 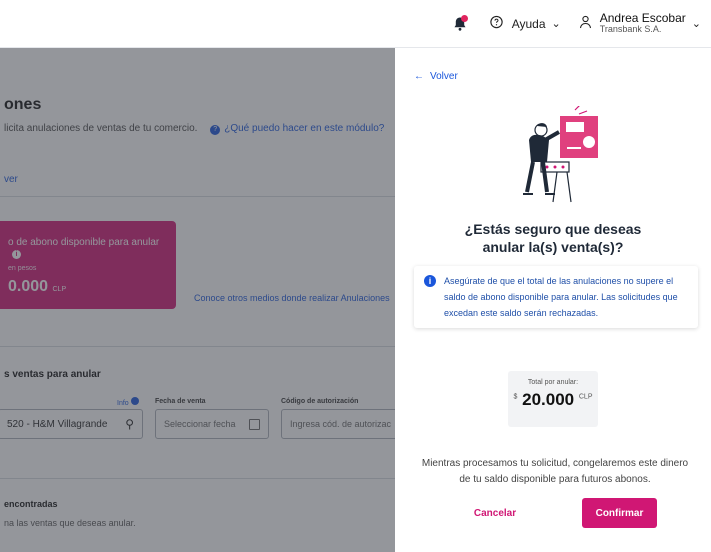 What do you see at coordinates (52, 374) in the screenshot?
I see `section-title: s ventas para anular` at bounding box center [52, 374].